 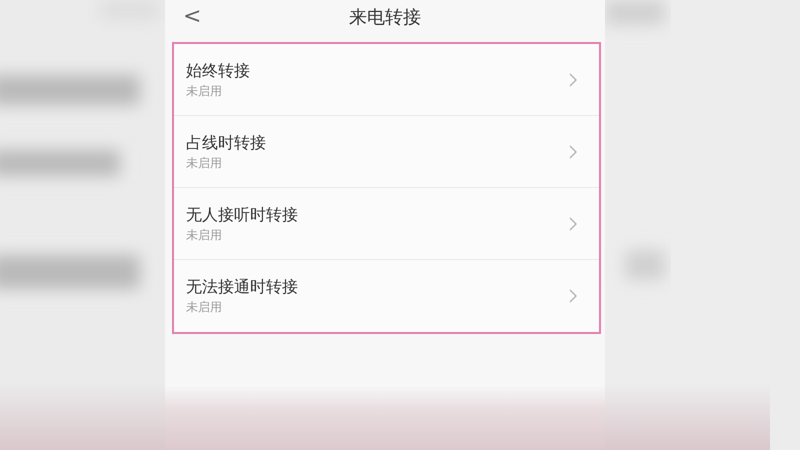 What do you see at coordinates (192, 17) in the screenshot?
I see `back-button: <` at bounding box center [192, 17].